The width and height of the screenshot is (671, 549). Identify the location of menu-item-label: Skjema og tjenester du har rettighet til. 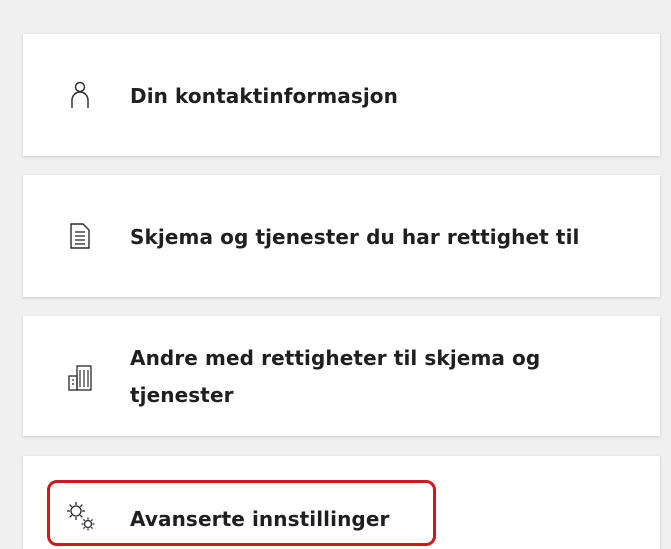
(355, 237).